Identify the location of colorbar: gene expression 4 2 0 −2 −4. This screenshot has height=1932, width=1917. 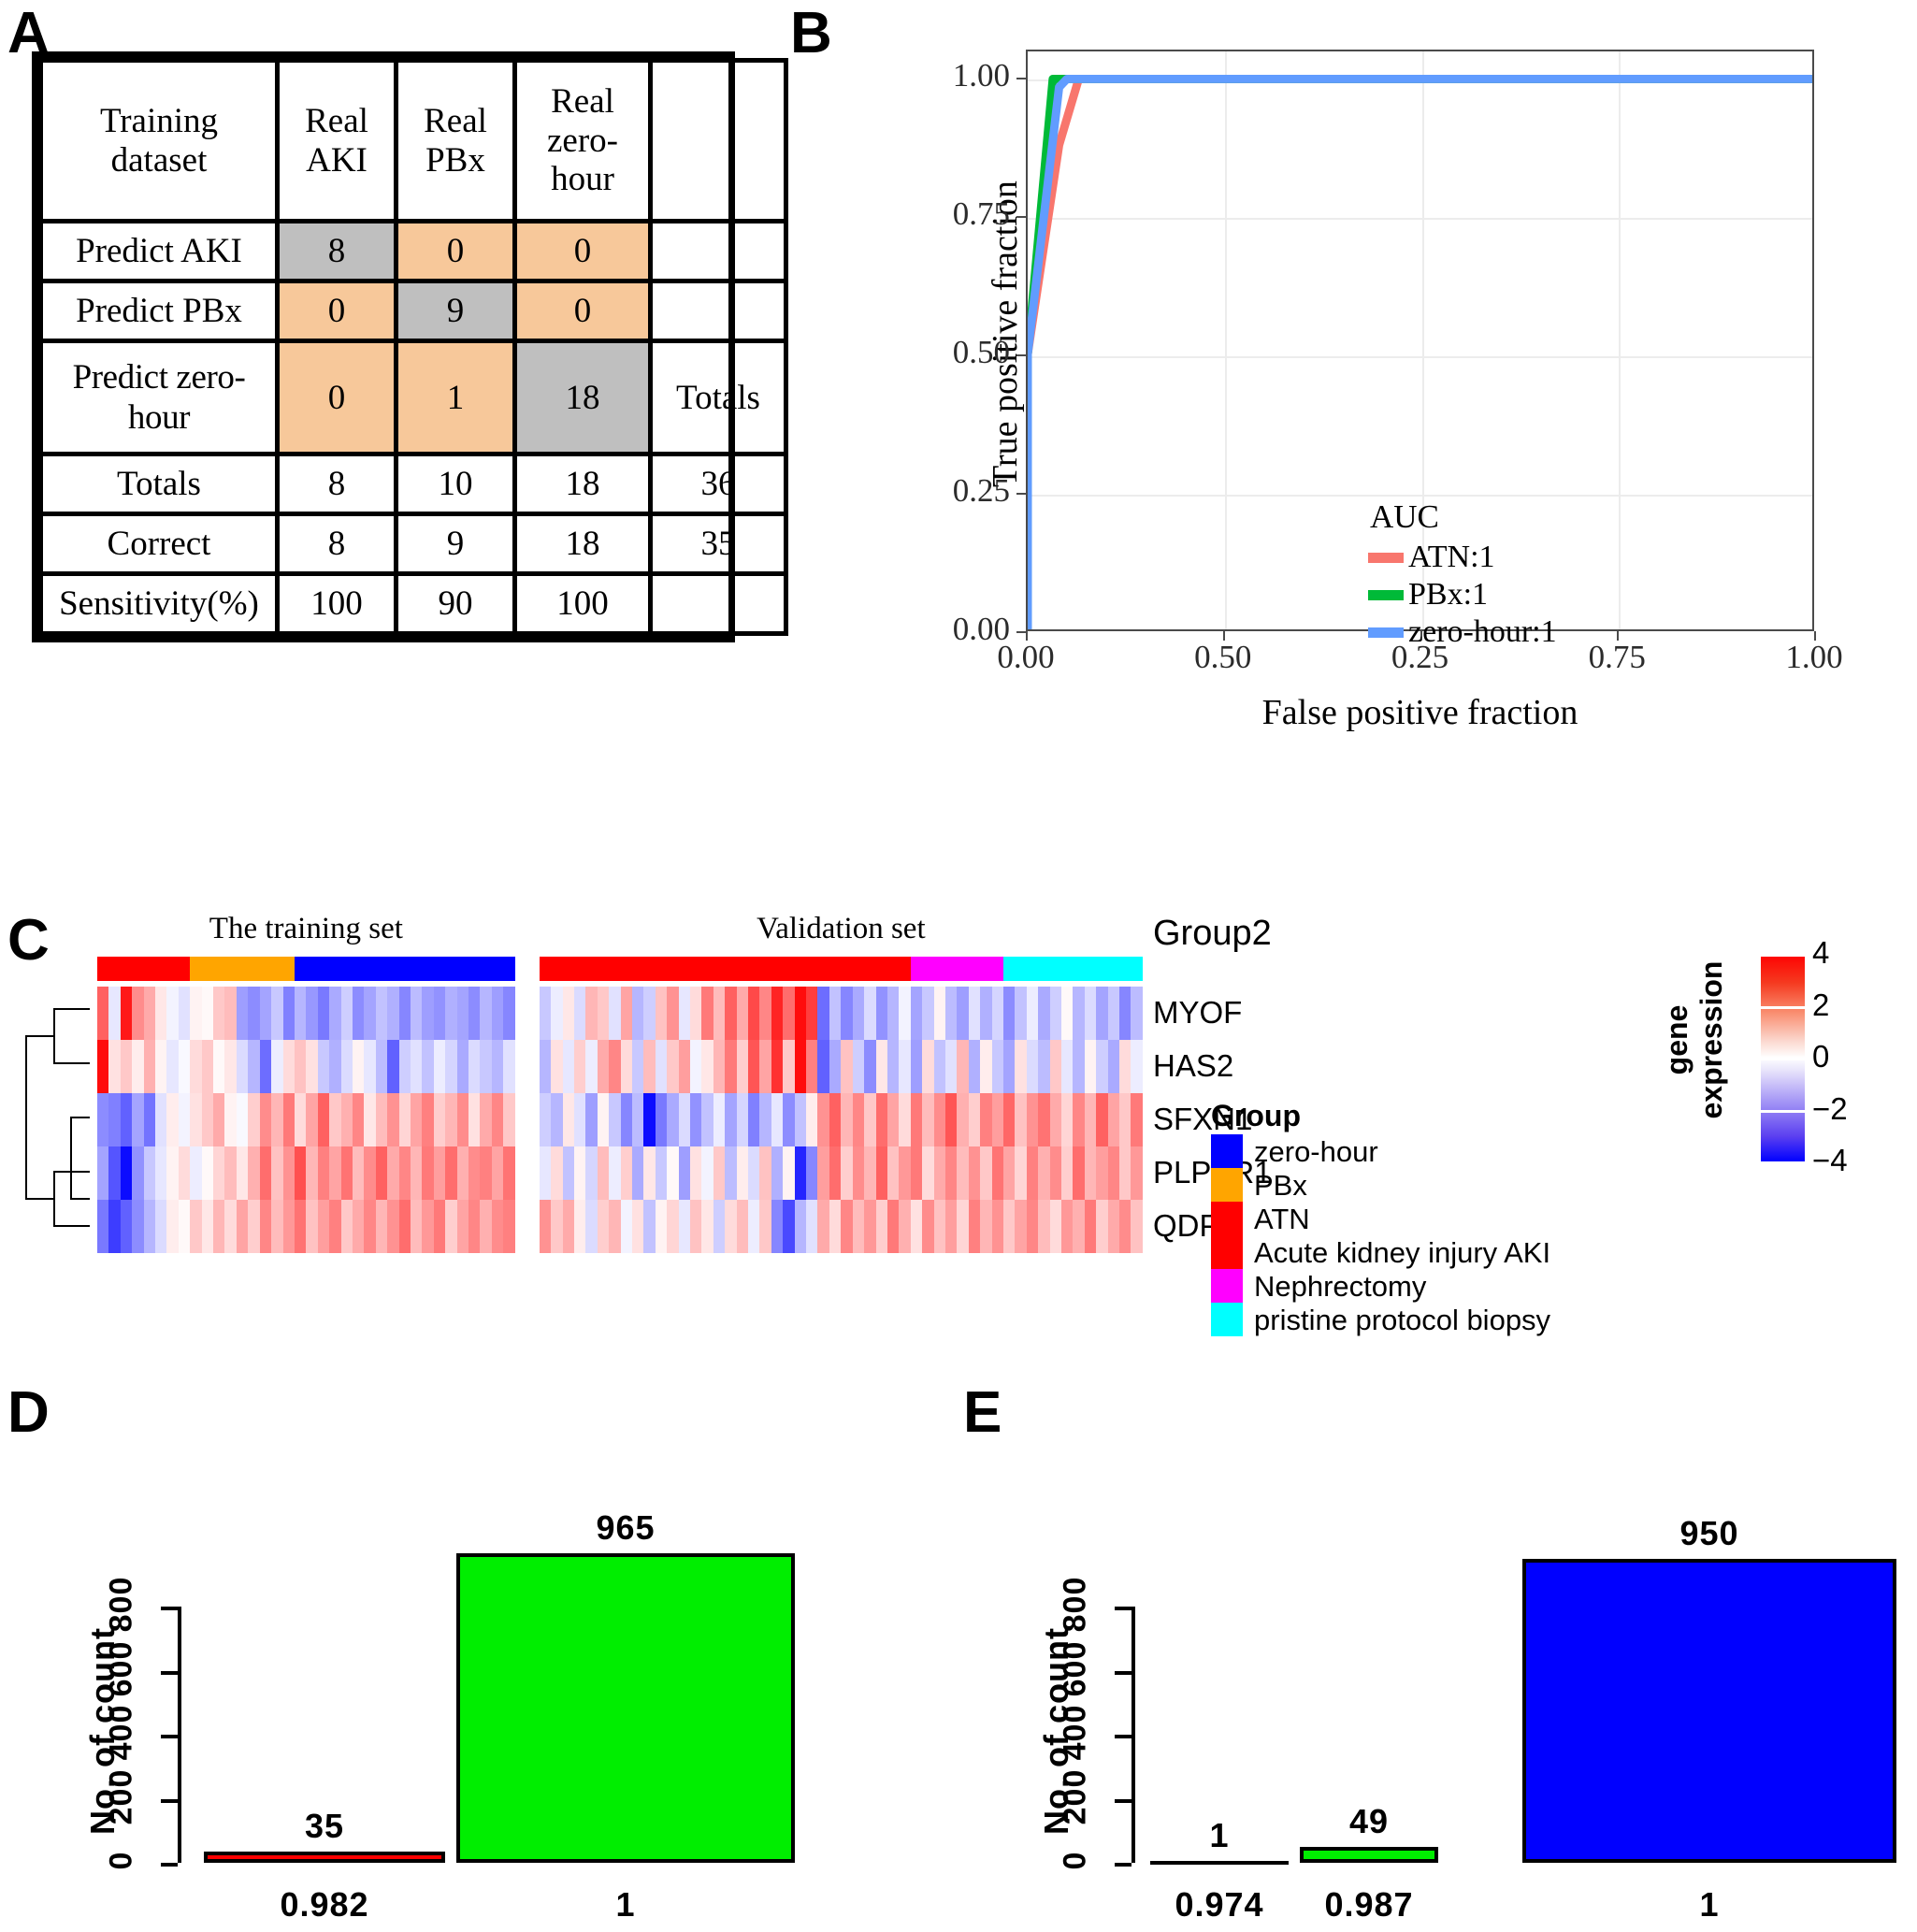
(1728, 1059).